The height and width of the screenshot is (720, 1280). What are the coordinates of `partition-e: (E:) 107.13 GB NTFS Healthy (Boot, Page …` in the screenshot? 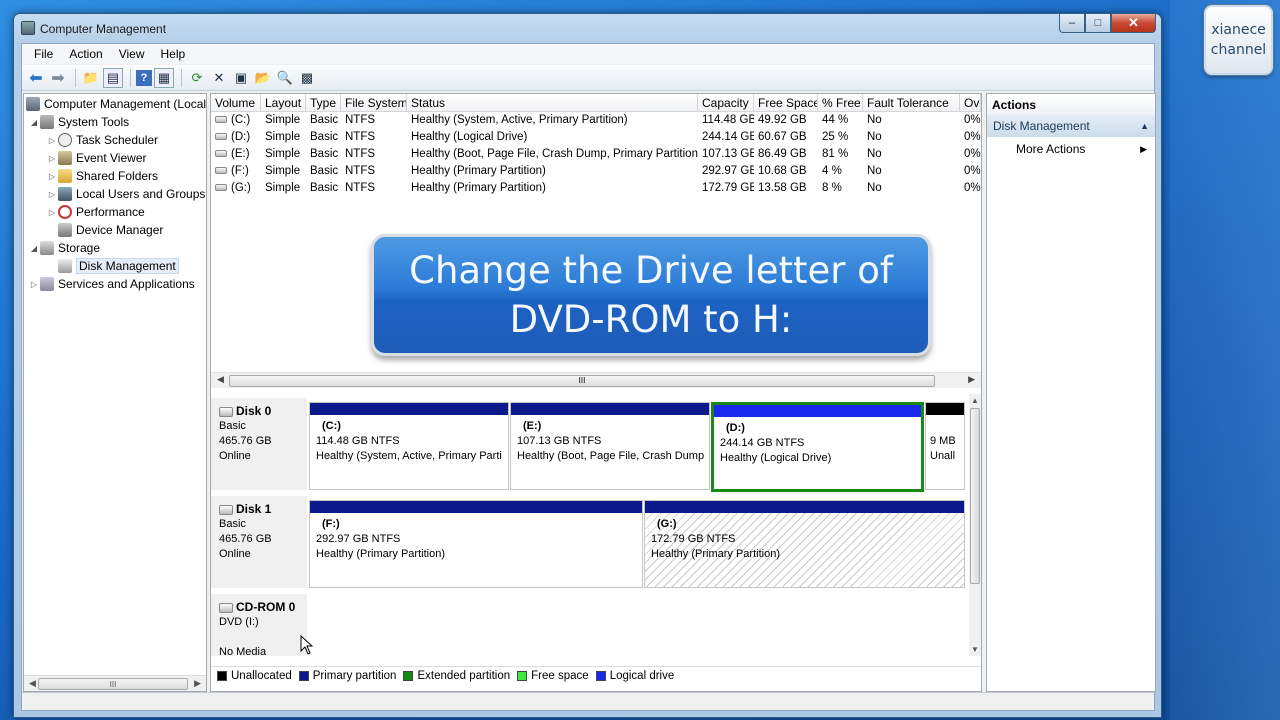 It's located at (610, 446).